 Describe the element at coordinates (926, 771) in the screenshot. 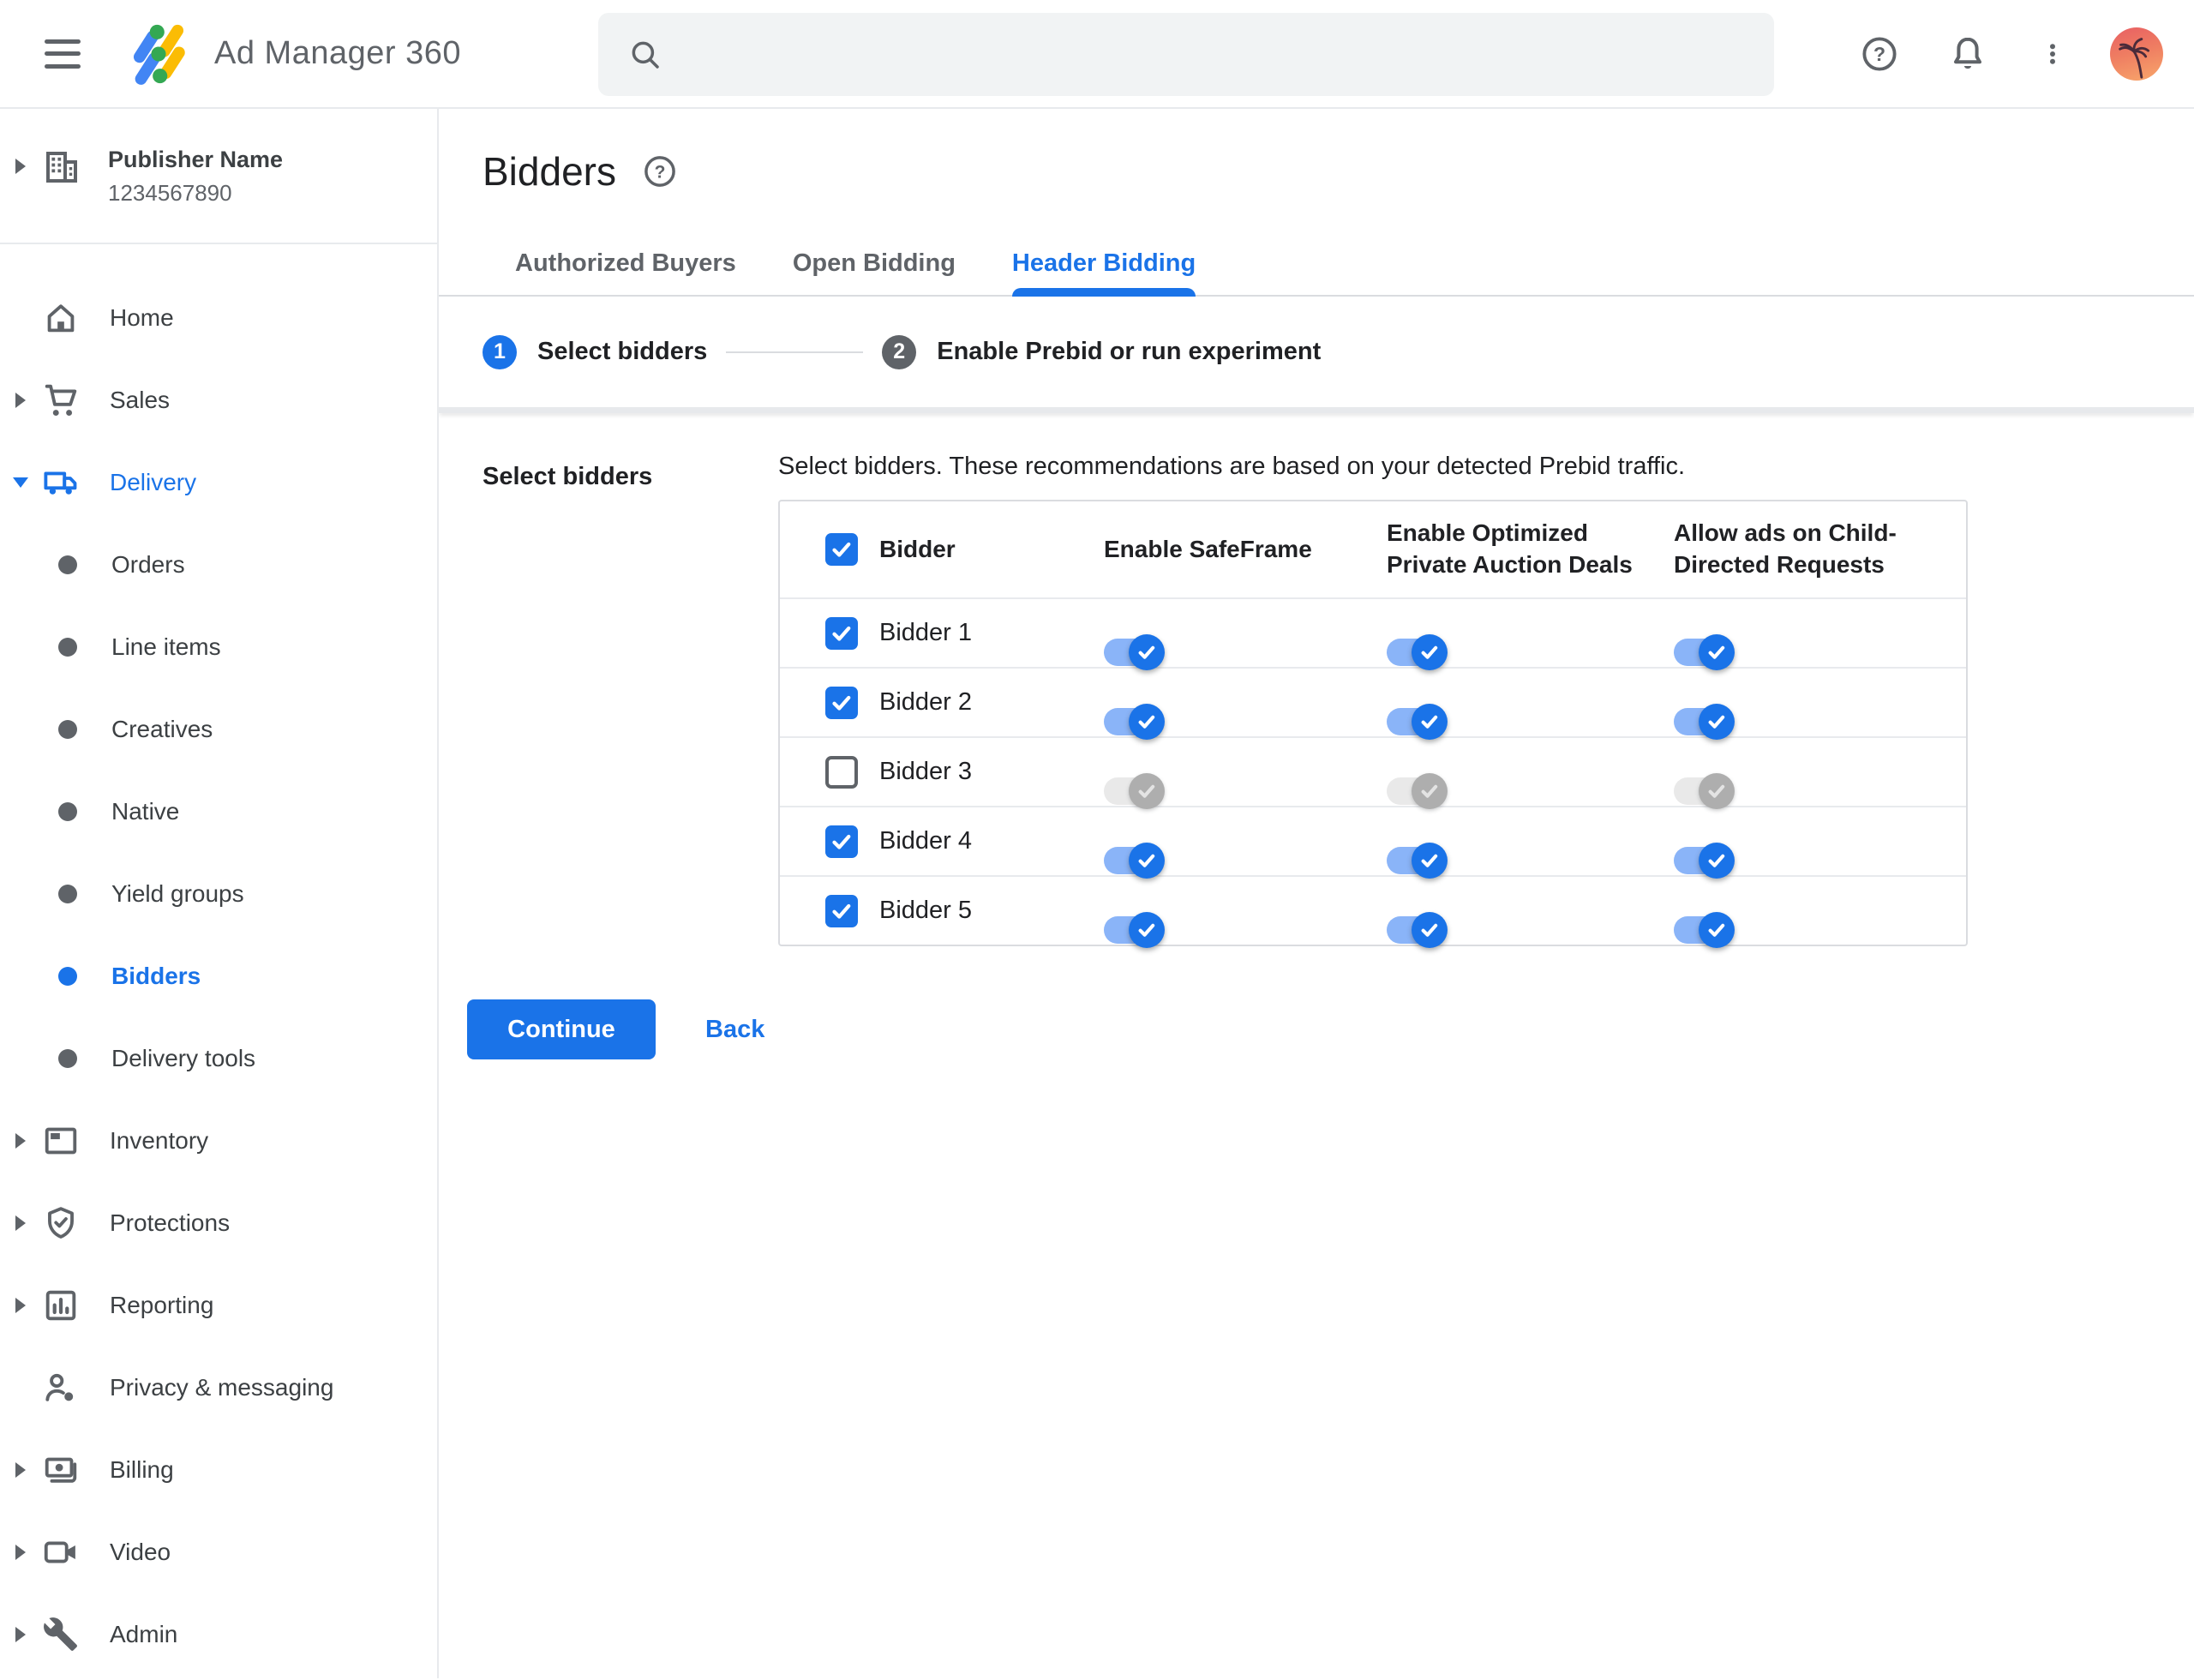

I see `bidder-name: Bidder 3` at that location.